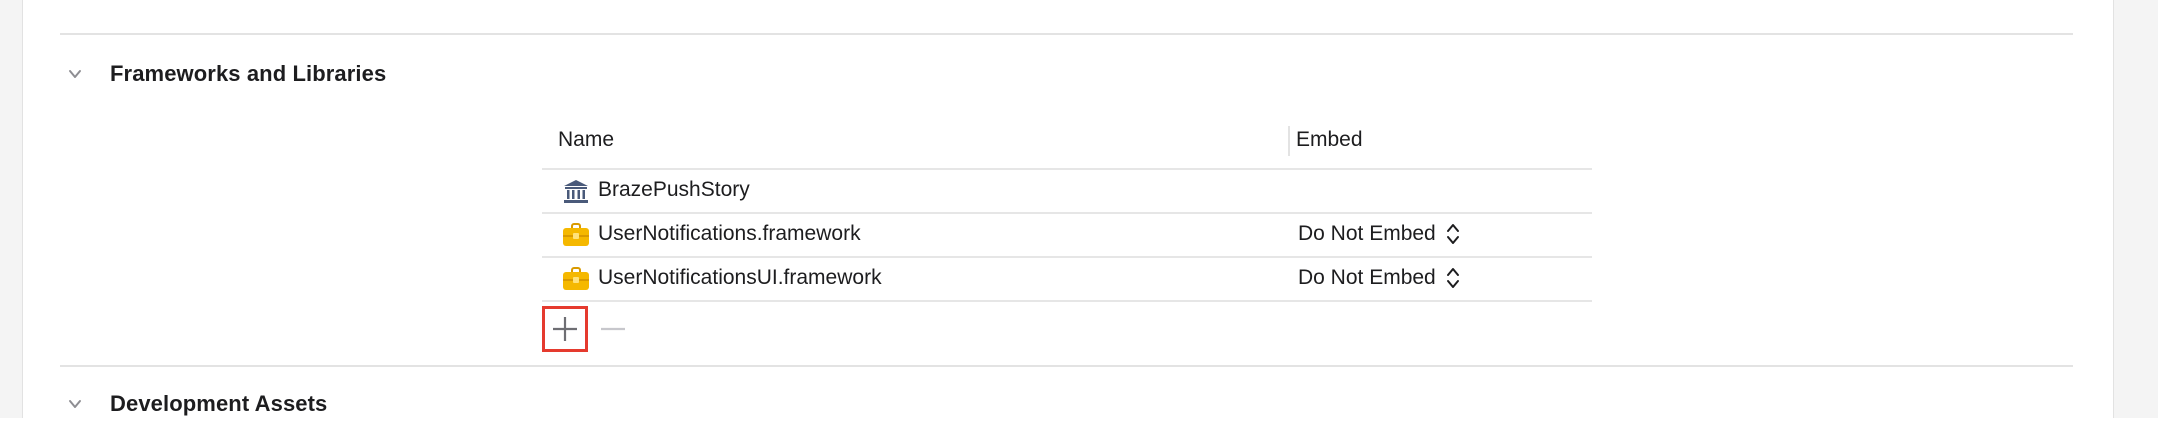  I want to click on add-framework-button, so click(565, 329).